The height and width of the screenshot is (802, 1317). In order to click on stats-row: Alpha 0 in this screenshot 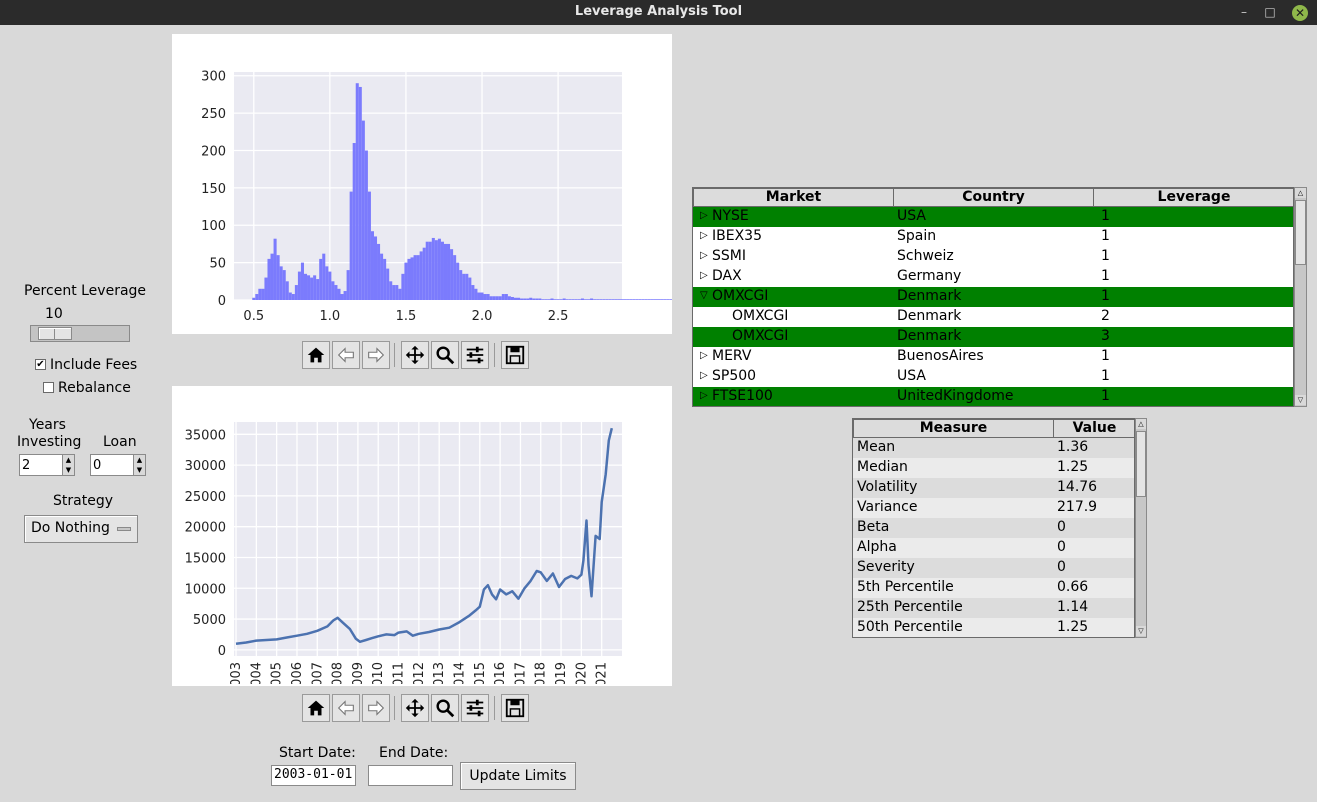, I will do `click(993, 548)`.